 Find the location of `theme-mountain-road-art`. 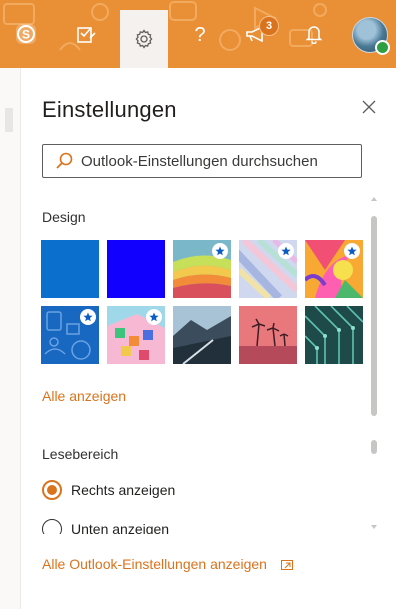

theme-mountain-road-art is located at coordinates (202, 335).